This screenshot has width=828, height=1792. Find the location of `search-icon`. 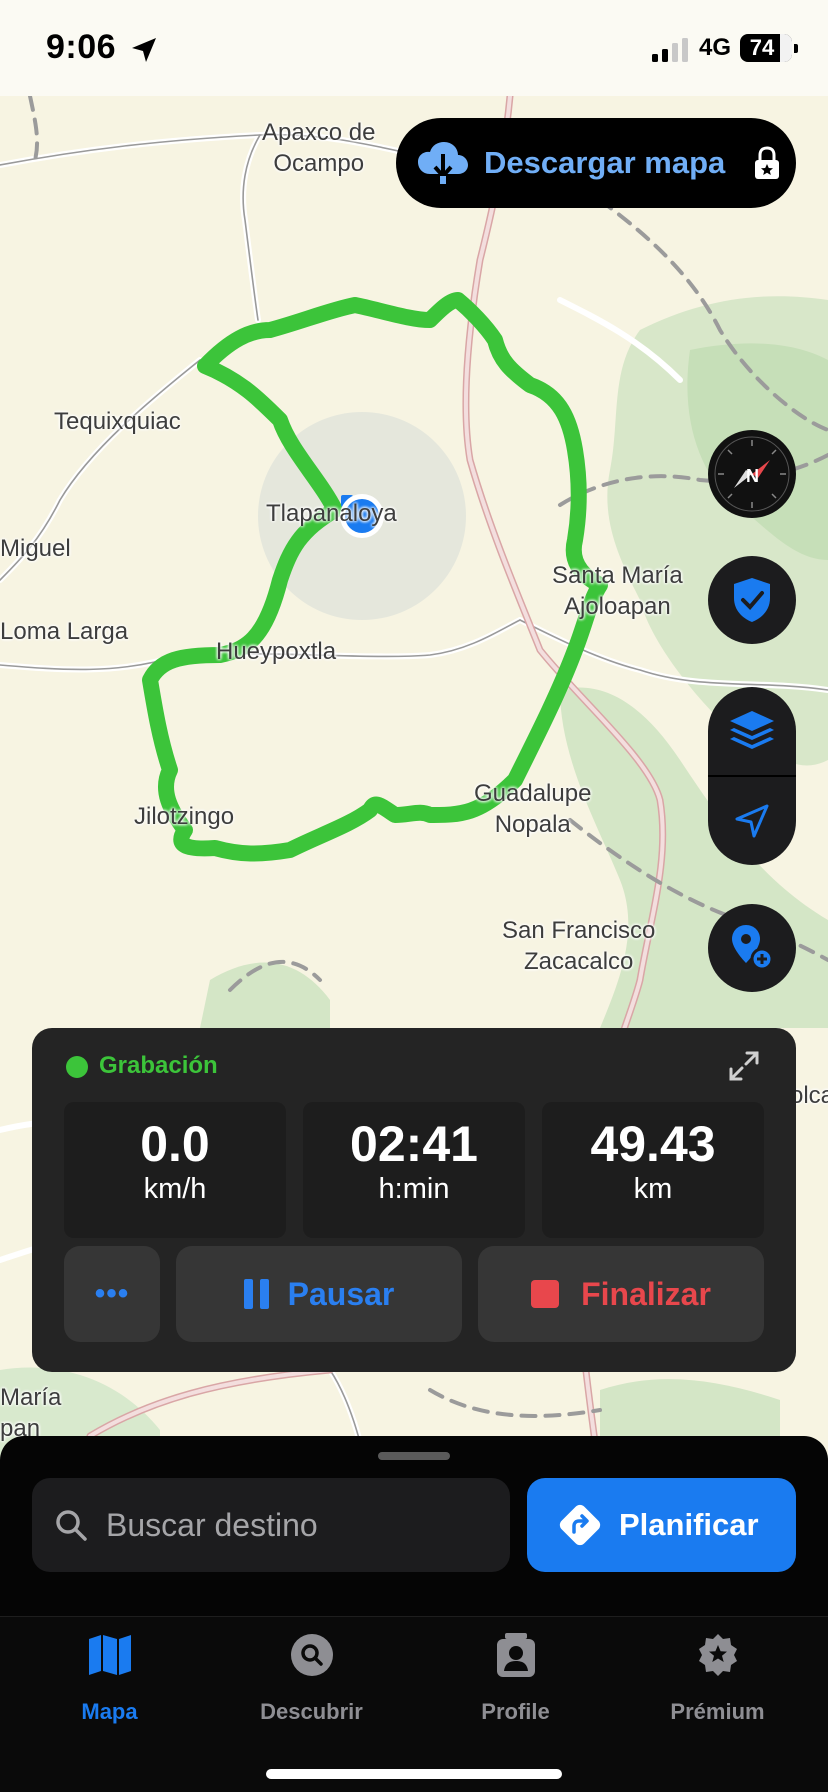

search-icon is located at coordinates (71, 1525).